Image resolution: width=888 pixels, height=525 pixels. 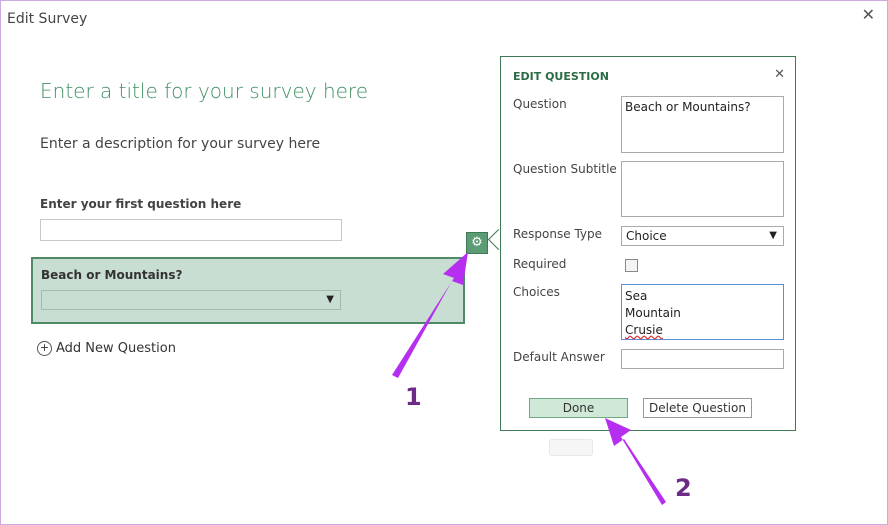 What do you see at coordinates (116, 348) in the screenshot?
I see `add-new-question-label: Add New Question` at bounding box center [116, 348].